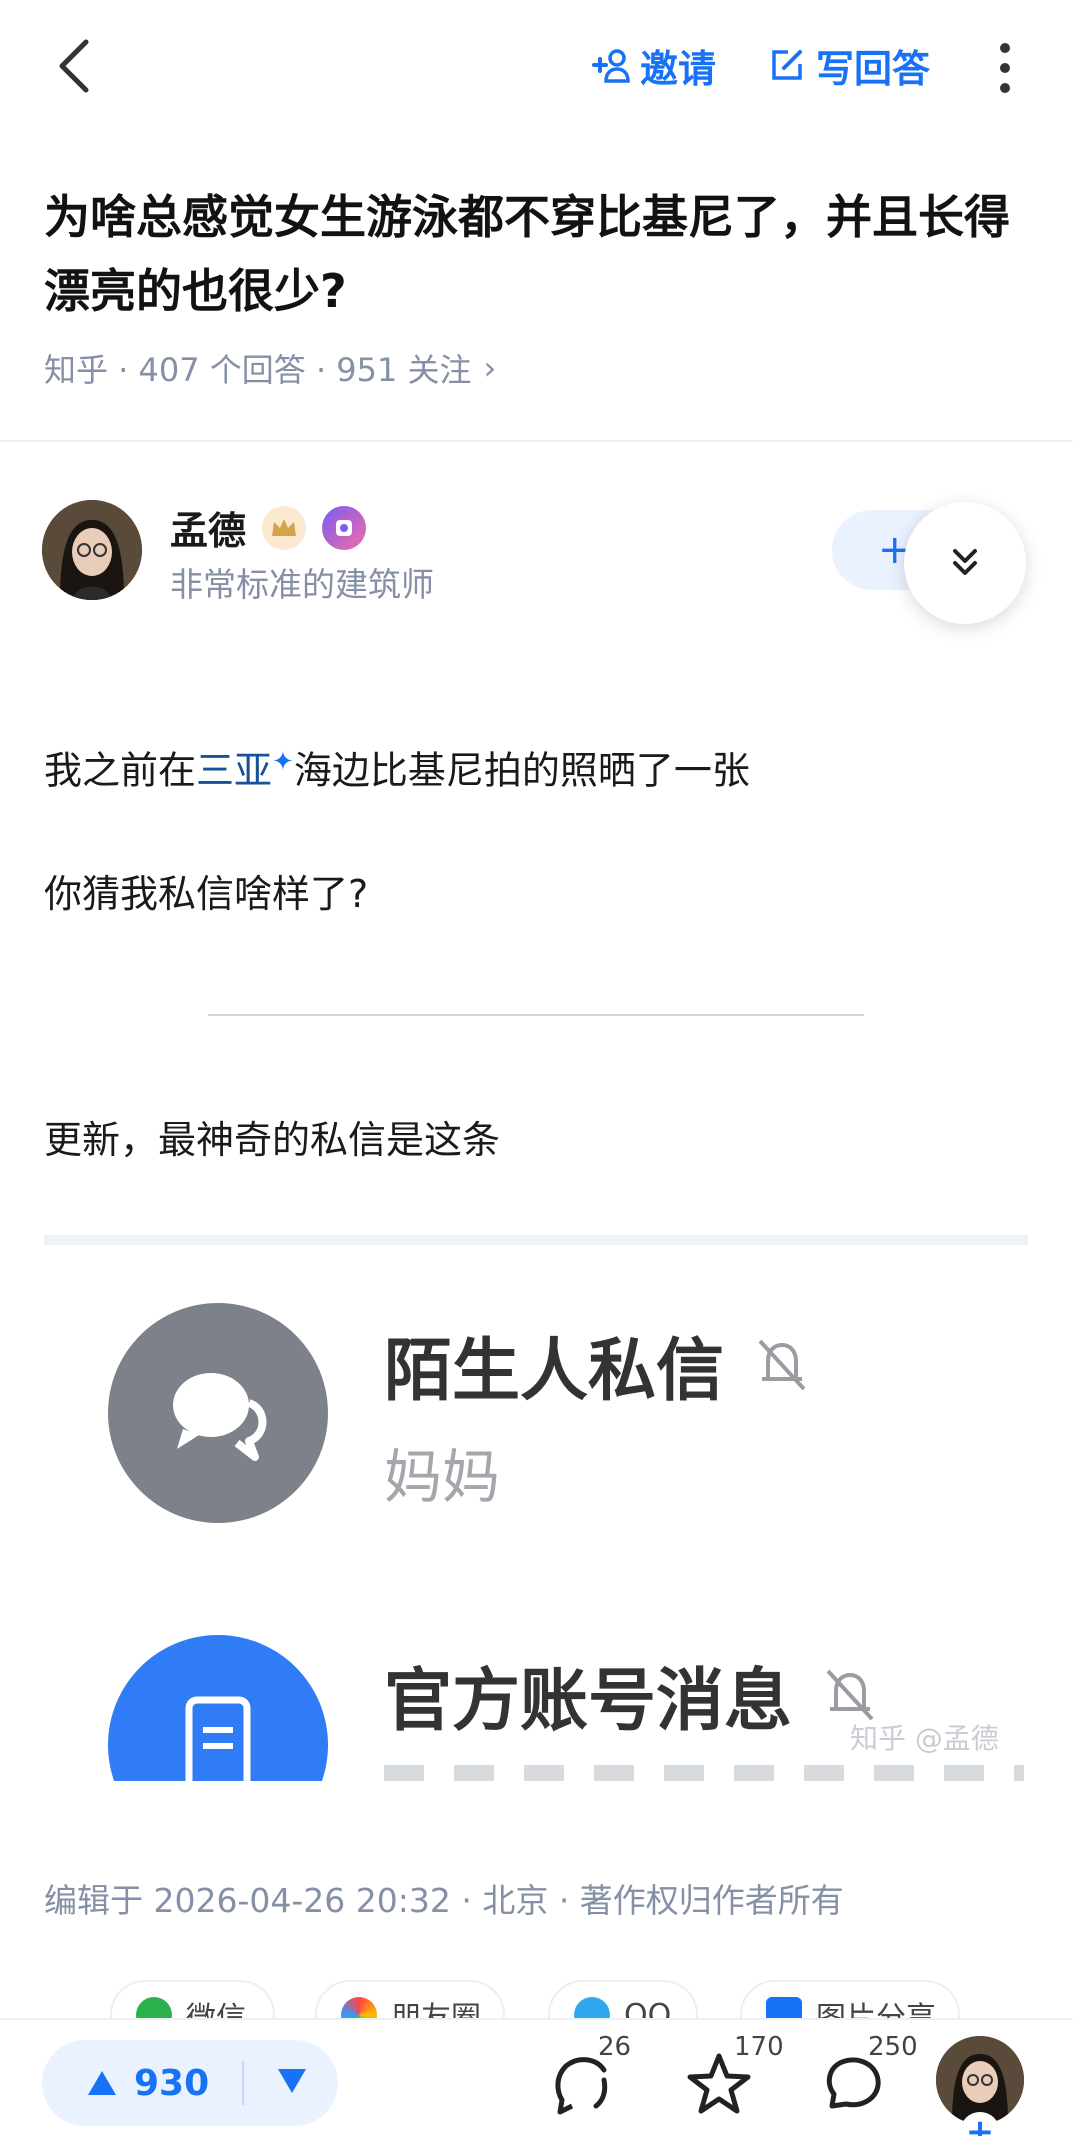 The image size is (1073, 2136). I want to click on chevron-right-icon: ›, so click(490, 368).